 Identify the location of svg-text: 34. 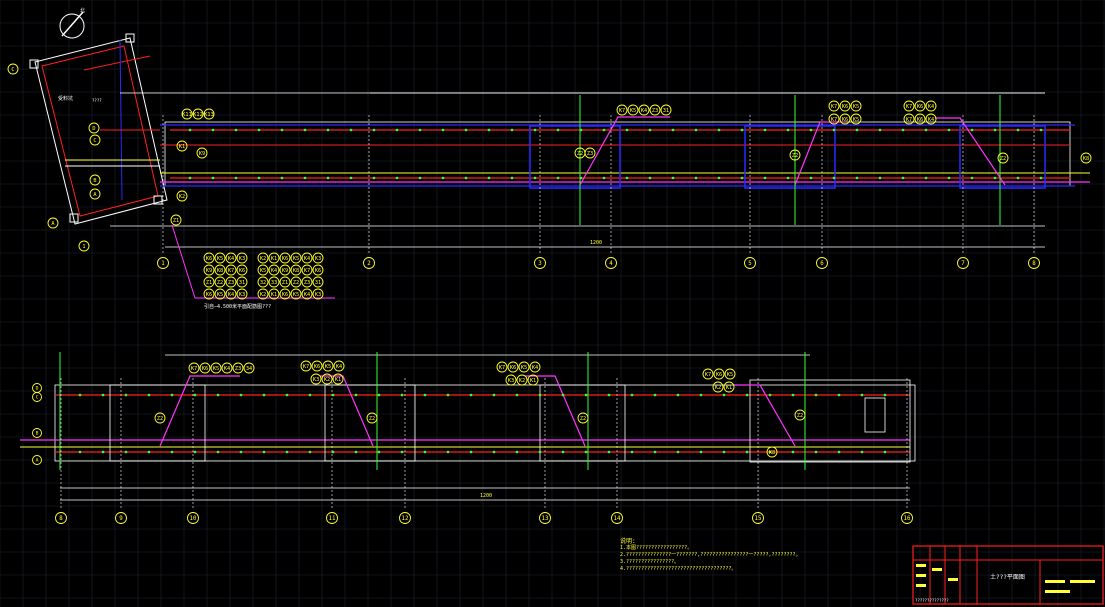
(249, 369).